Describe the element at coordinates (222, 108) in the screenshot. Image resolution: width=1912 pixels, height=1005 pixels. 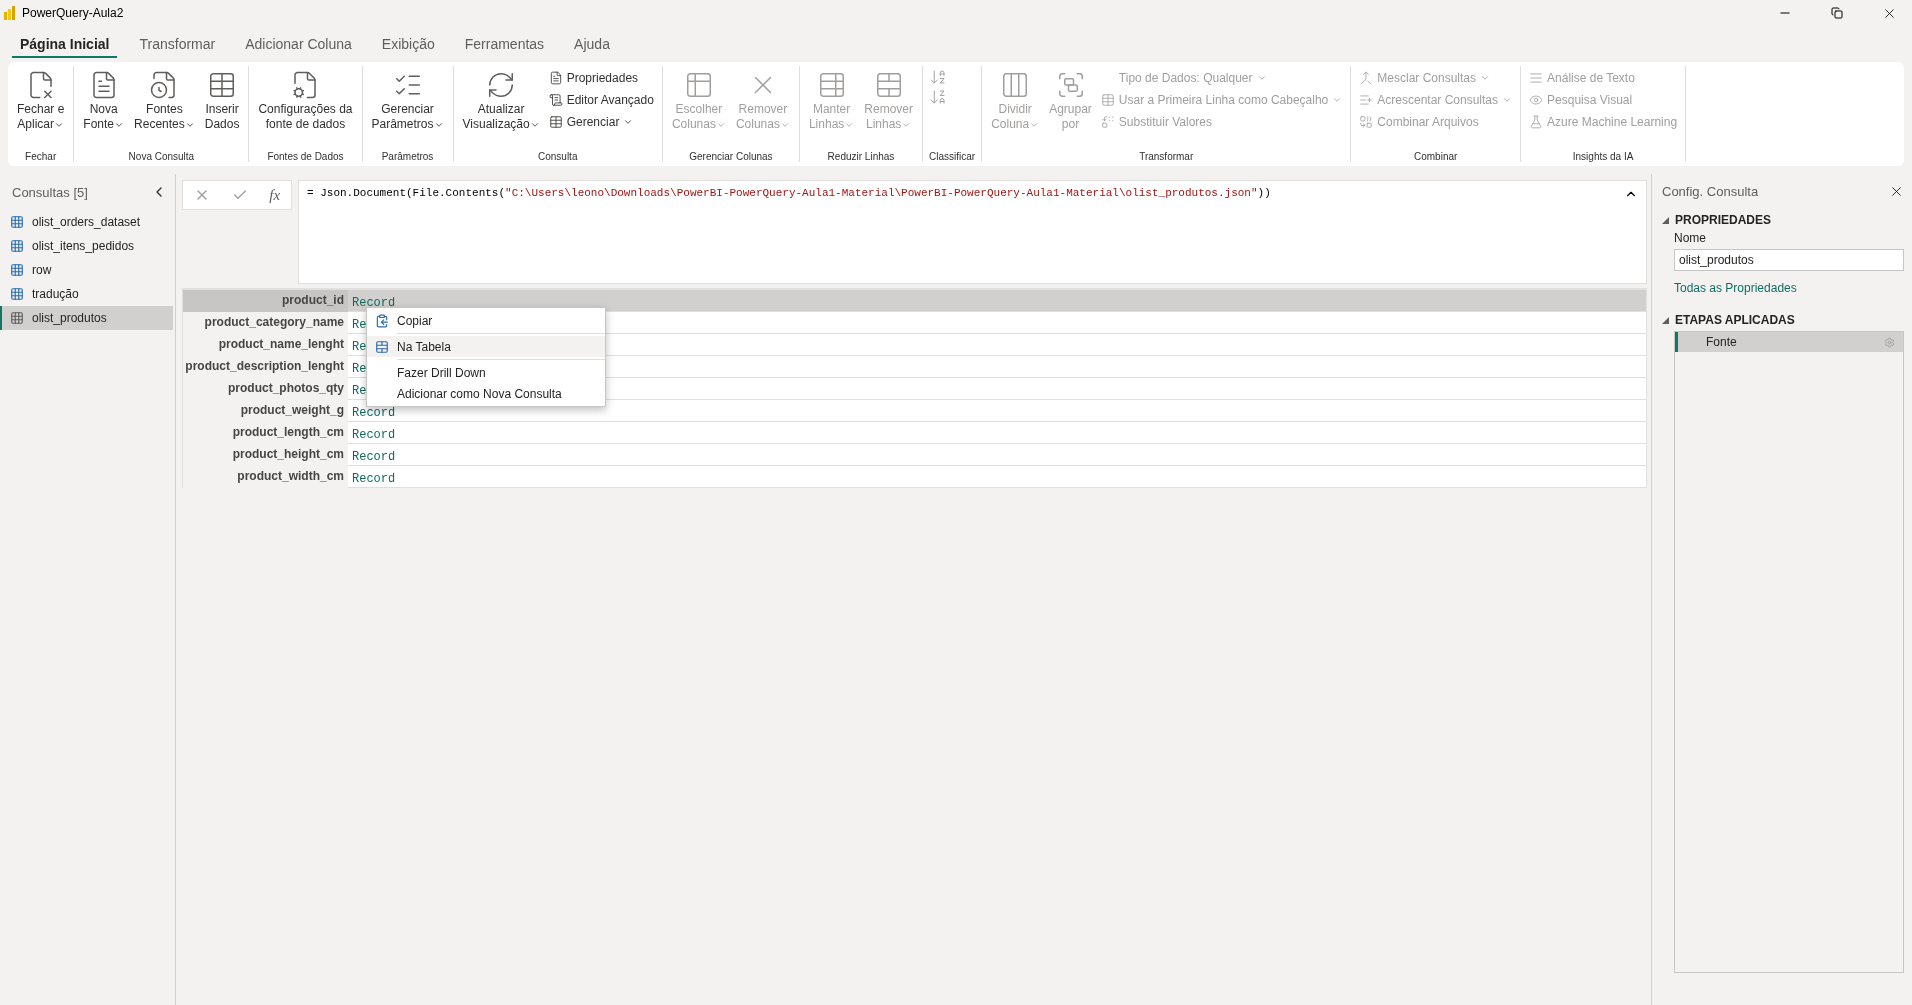
I see `ribbon-button: Inserir Dados` at that location.